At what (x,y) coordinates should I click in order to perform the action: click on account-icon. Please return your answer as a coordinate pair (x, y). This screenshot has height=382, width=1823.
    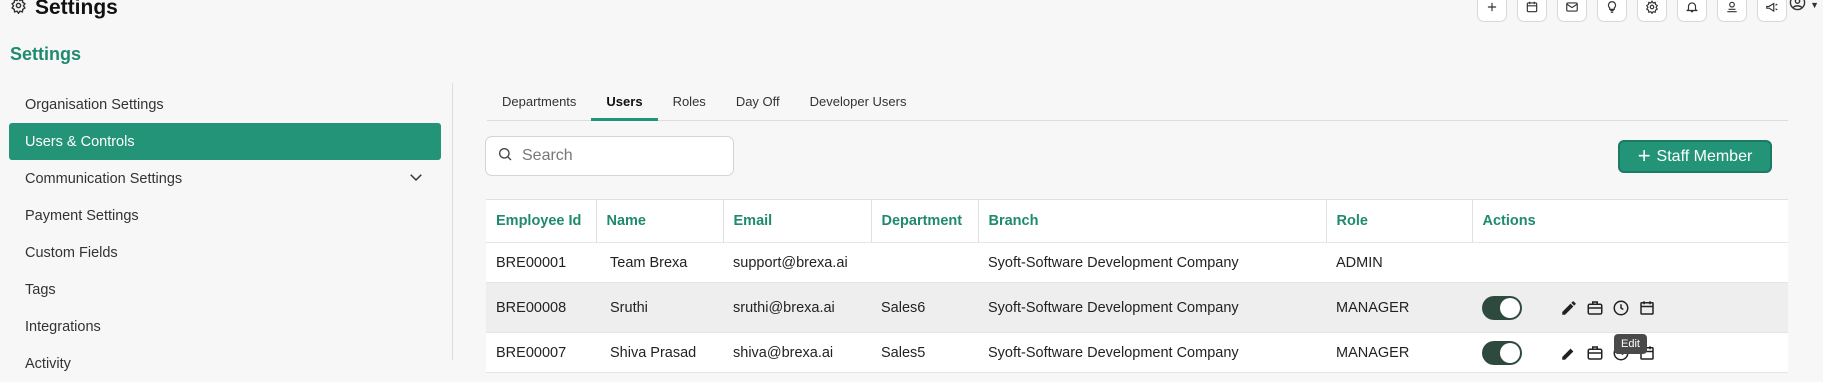
    Looking at the image, I should click on (1797, 8).